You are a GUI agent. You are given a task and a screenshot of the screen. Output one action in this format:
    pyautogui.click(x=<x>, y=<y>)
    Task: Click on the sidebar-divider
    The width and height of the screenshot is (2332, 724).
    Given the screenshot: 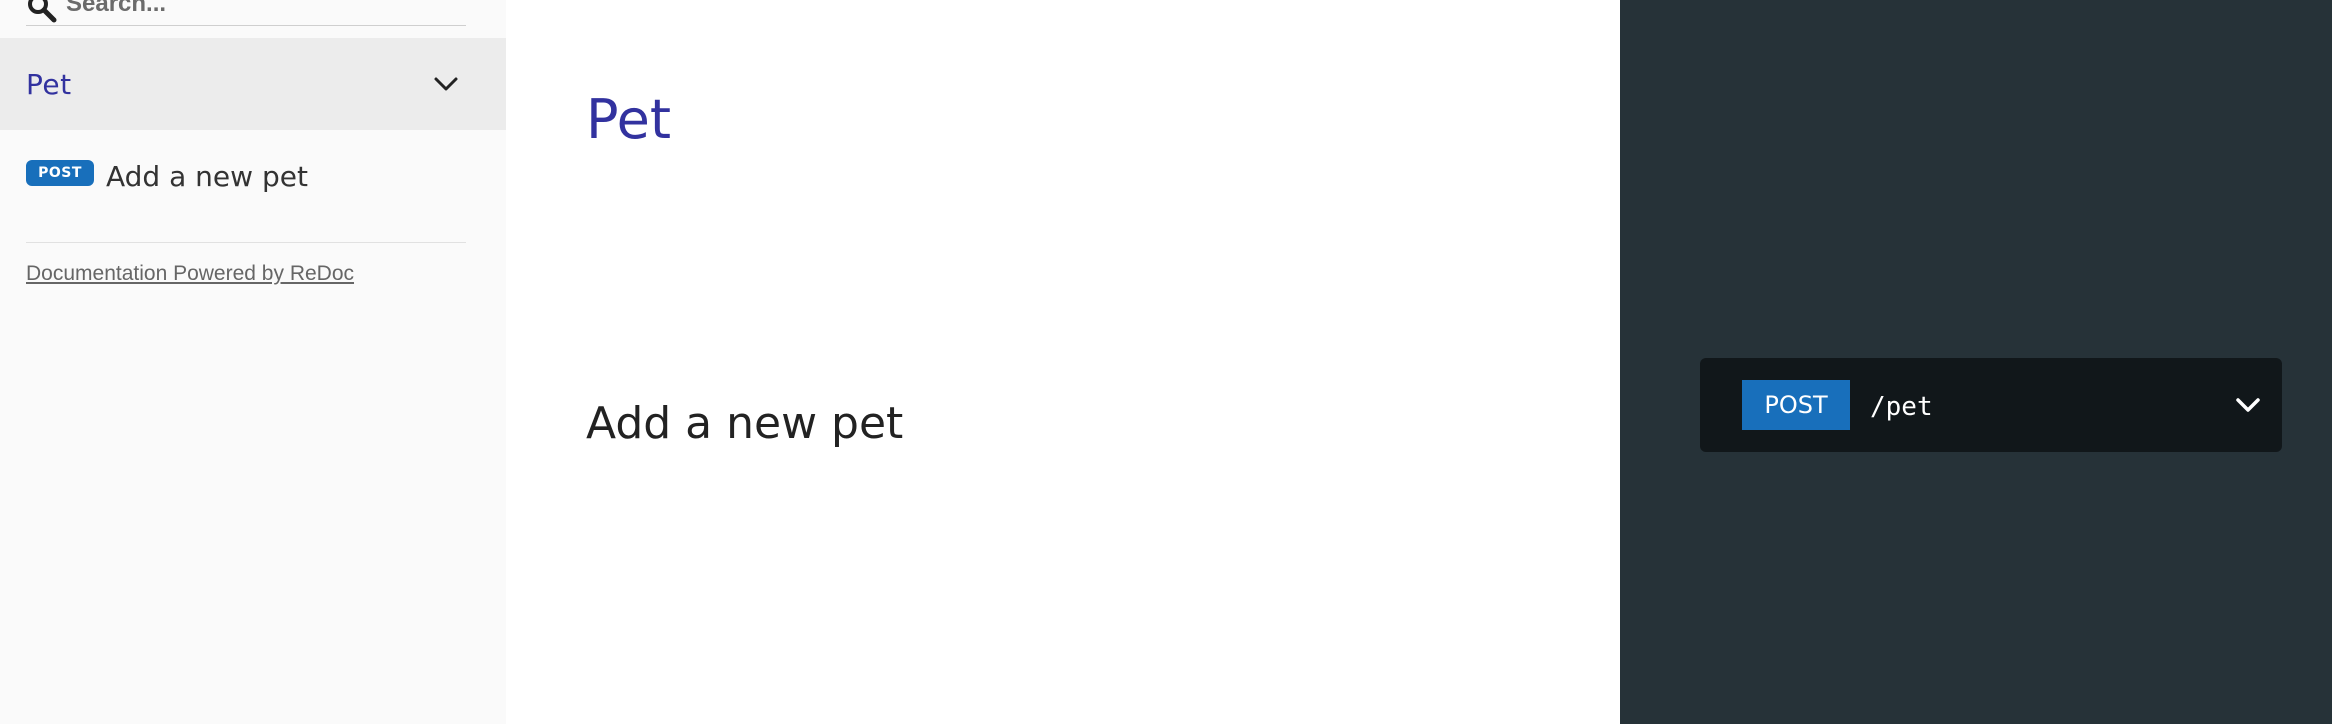 What is the action you would take?
    pyautogui.click(x=246, y=242)
    